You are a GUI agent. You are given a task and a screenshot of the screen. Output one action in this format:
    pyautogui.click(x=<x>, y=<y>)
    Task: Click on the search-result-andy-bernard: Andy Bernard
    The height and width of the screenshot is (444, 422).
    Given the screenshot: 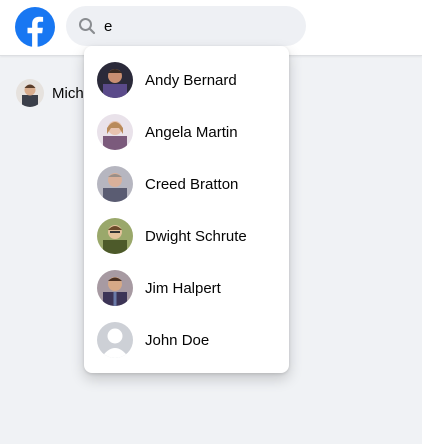 What is the action you would take?
    pyautogui.click(x=186, y=80)
    